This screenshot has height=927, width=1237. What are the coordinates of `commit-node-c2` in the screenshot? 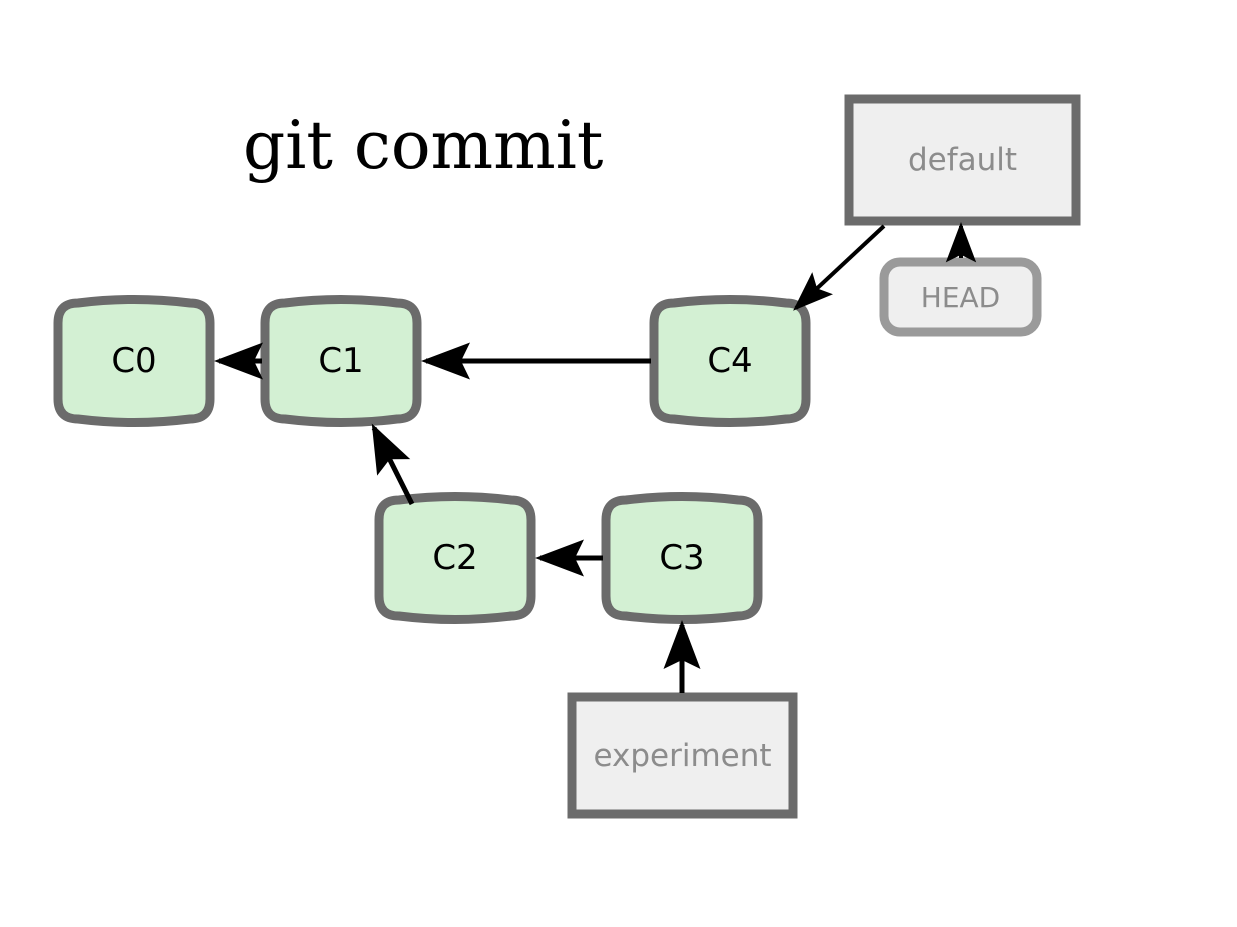 It's located at (455, 558).